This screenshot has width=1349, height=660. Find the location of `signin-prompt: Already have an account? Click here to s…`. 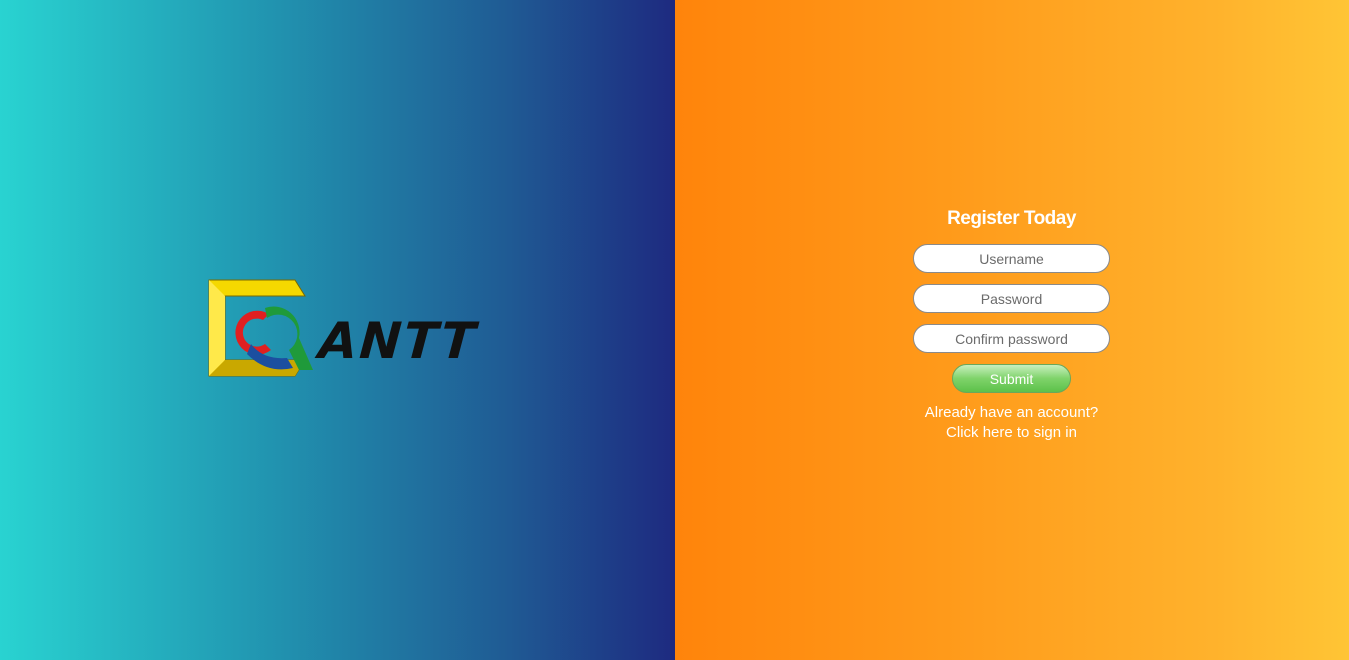

signin-prompt: Already have an account? Click here to s… is located at coordinates (1011, 423).